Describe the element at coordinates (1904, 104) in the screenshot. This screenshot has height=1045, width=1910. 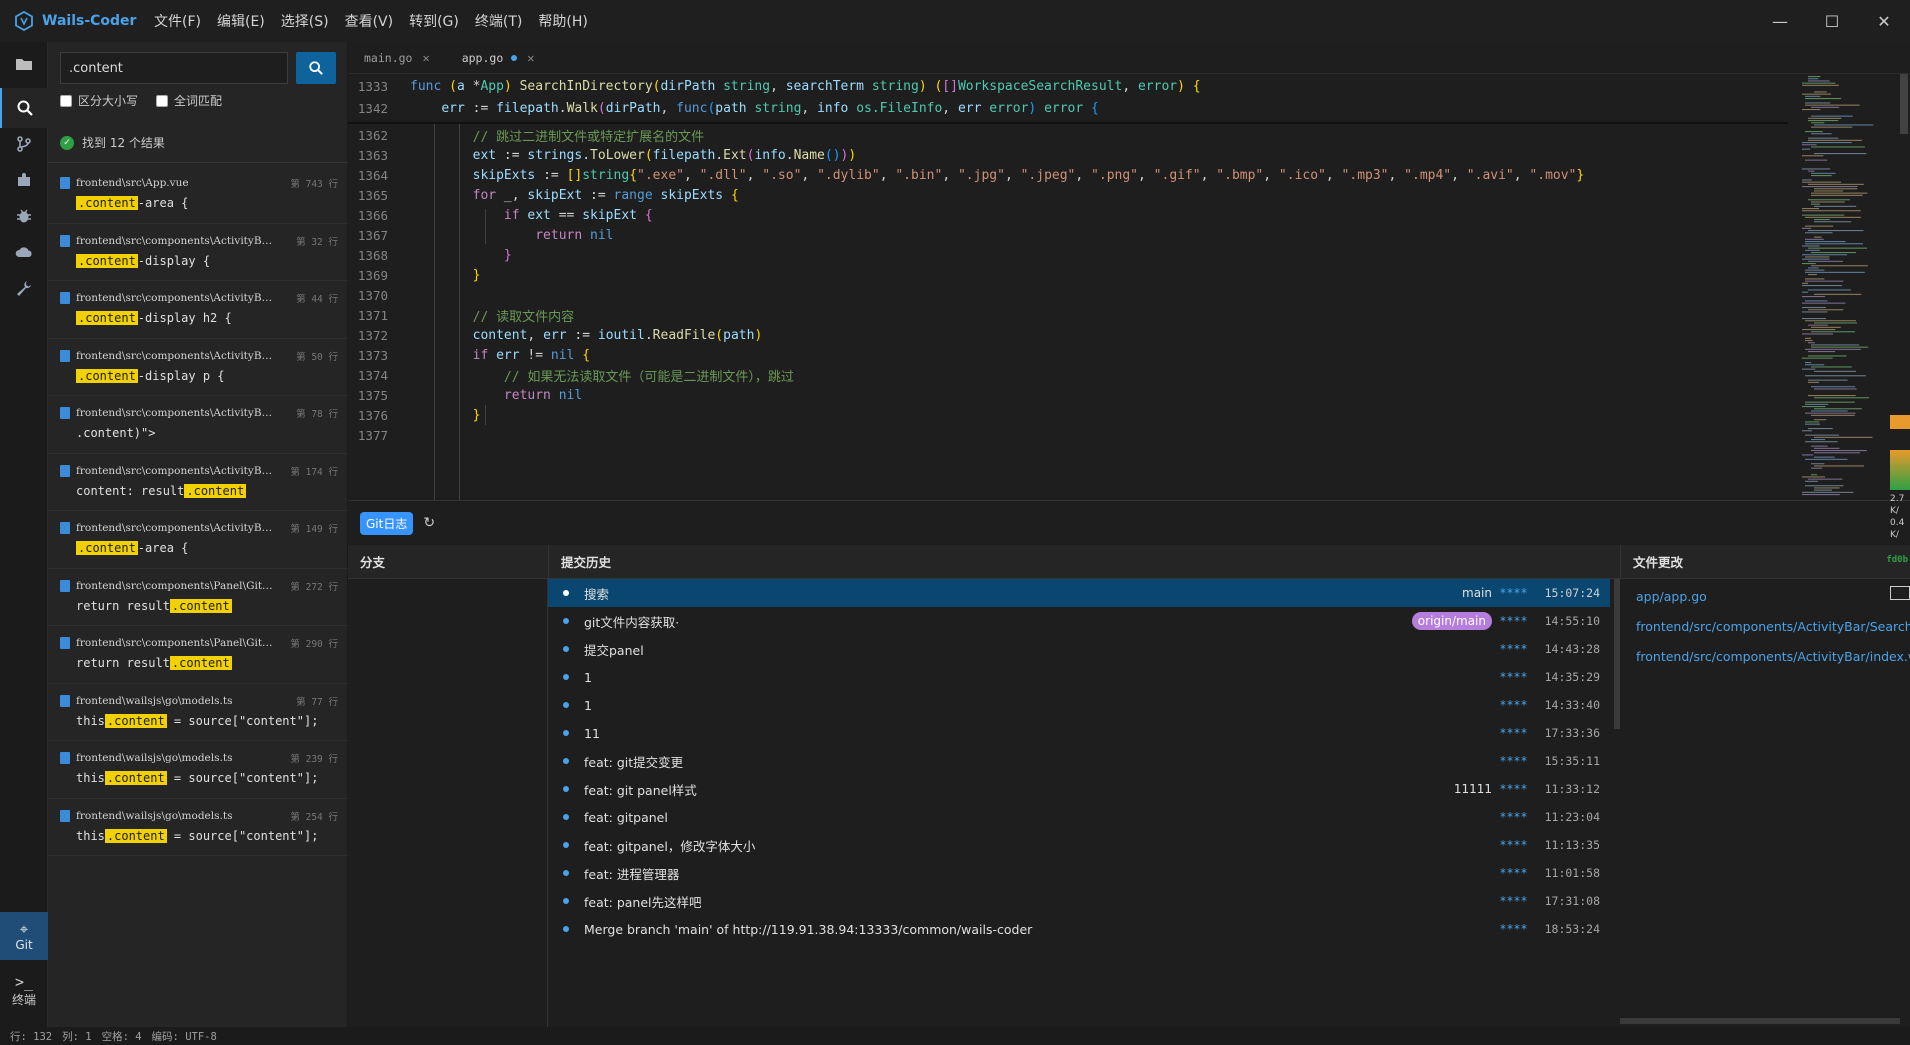
I see `editor-scrollbar` at that location.